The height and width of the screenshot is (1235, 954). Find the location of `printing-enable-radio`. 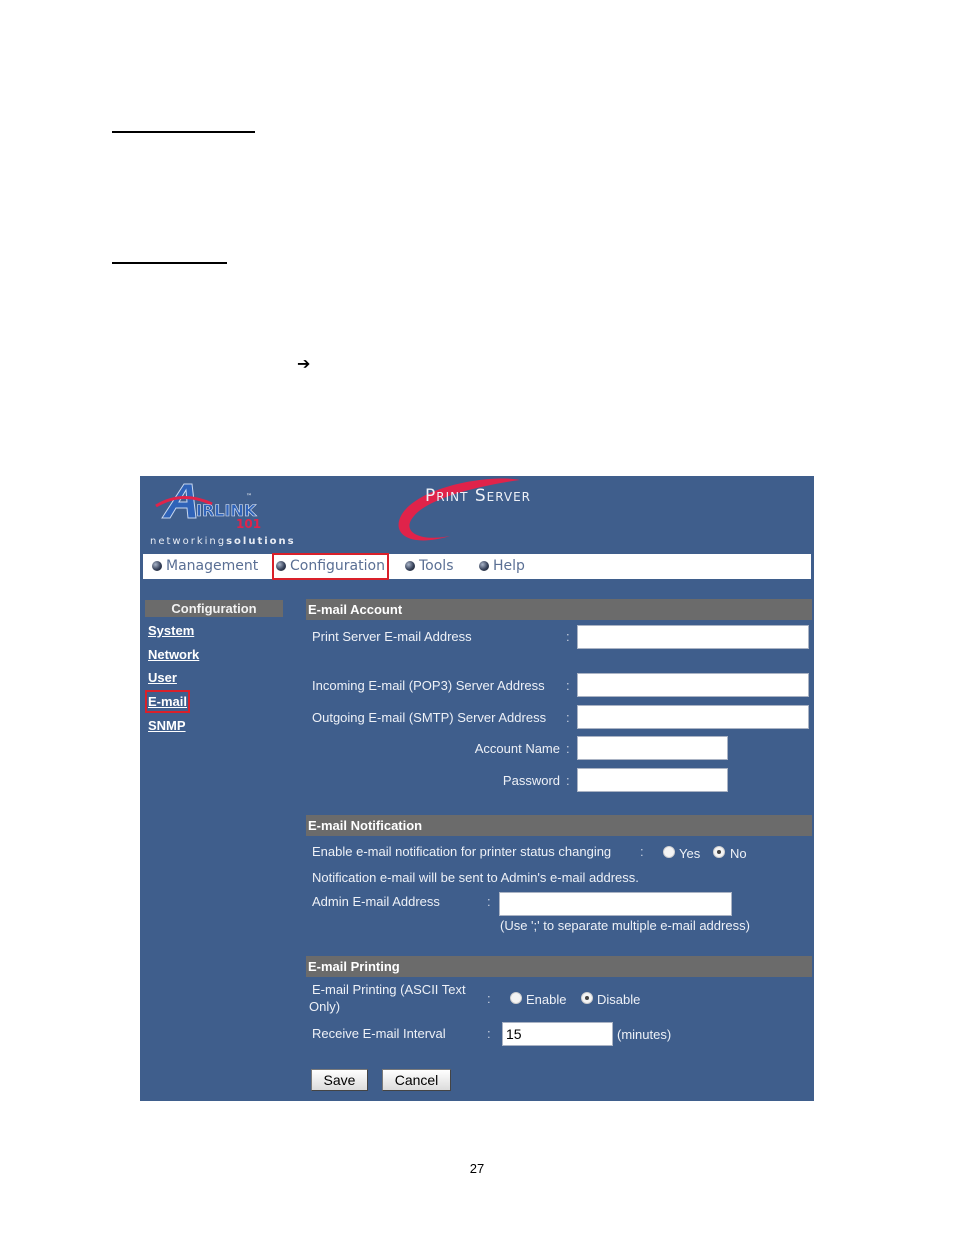

printing-enable-radio is located at coordinates (516, 998).